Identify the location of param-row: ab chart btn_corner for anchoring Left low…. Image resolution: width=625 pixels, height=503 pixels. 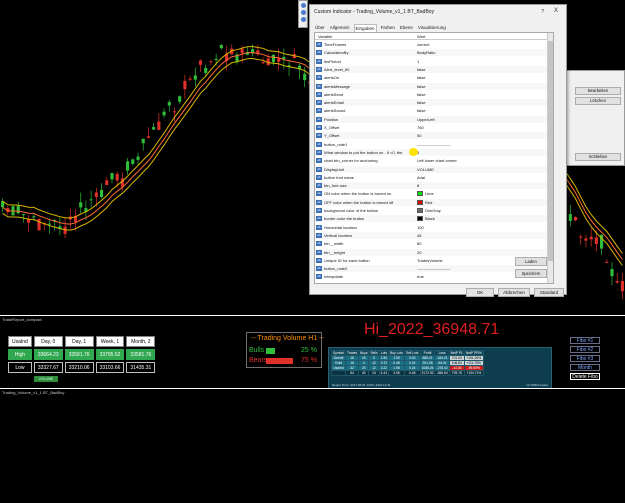
(432, 160).